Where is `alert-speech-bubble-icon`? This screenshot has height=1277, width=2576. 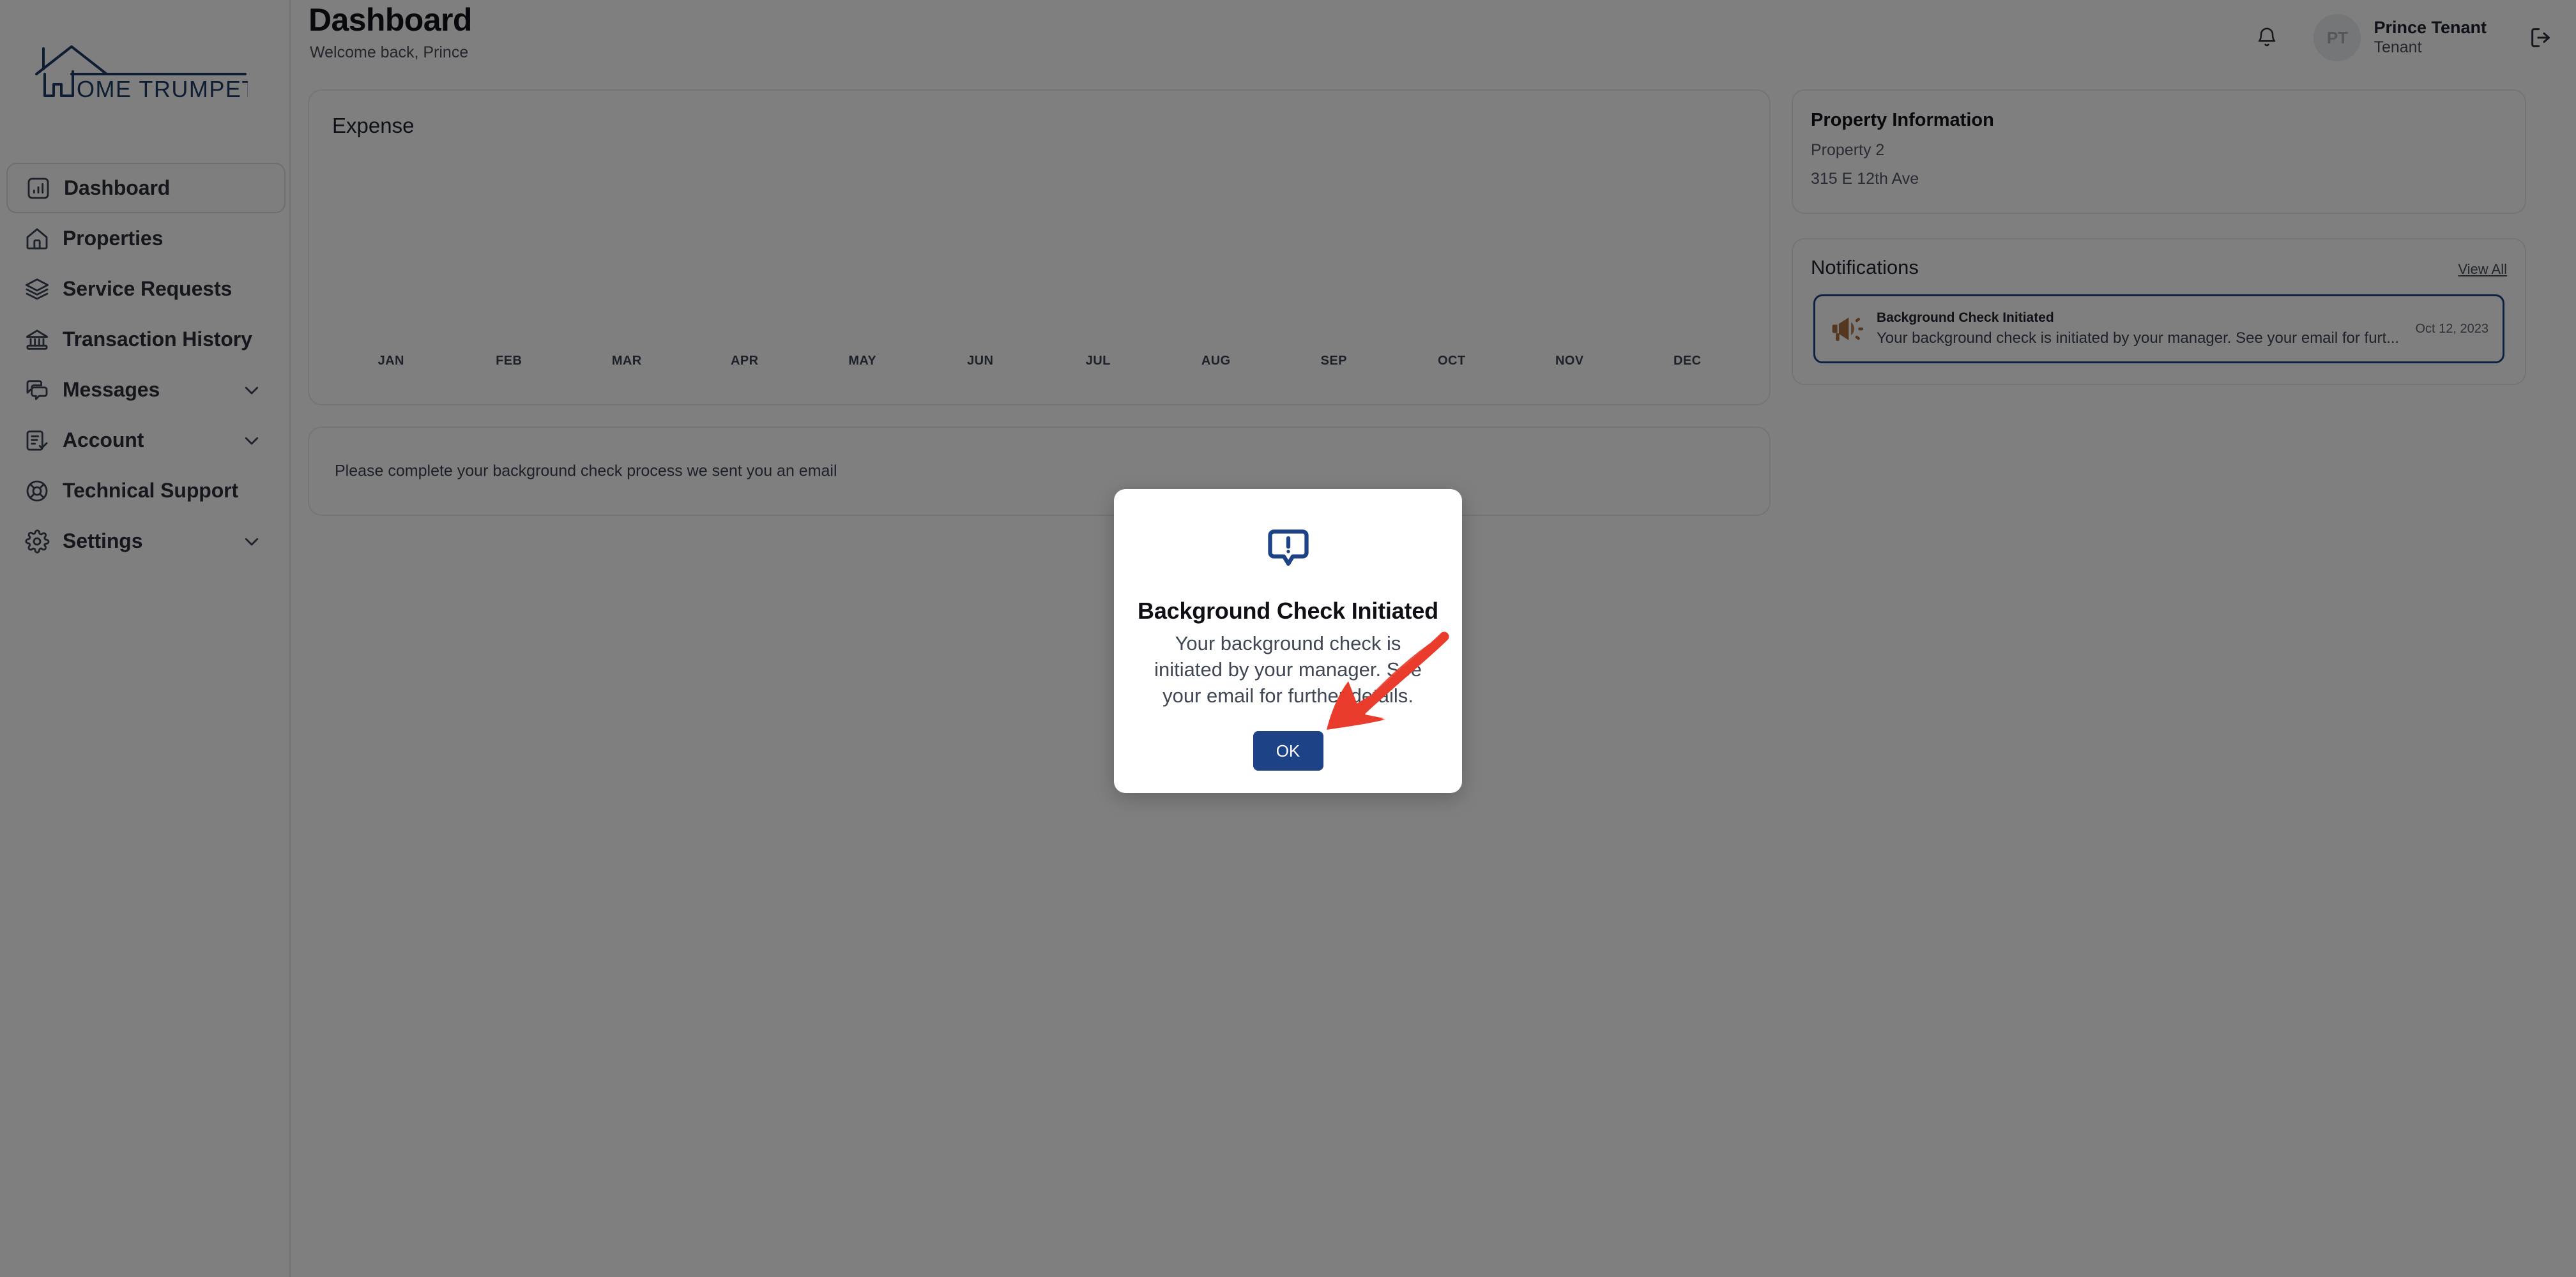
alert-speech-bubble-icon is located at coordinates (1288, 548).